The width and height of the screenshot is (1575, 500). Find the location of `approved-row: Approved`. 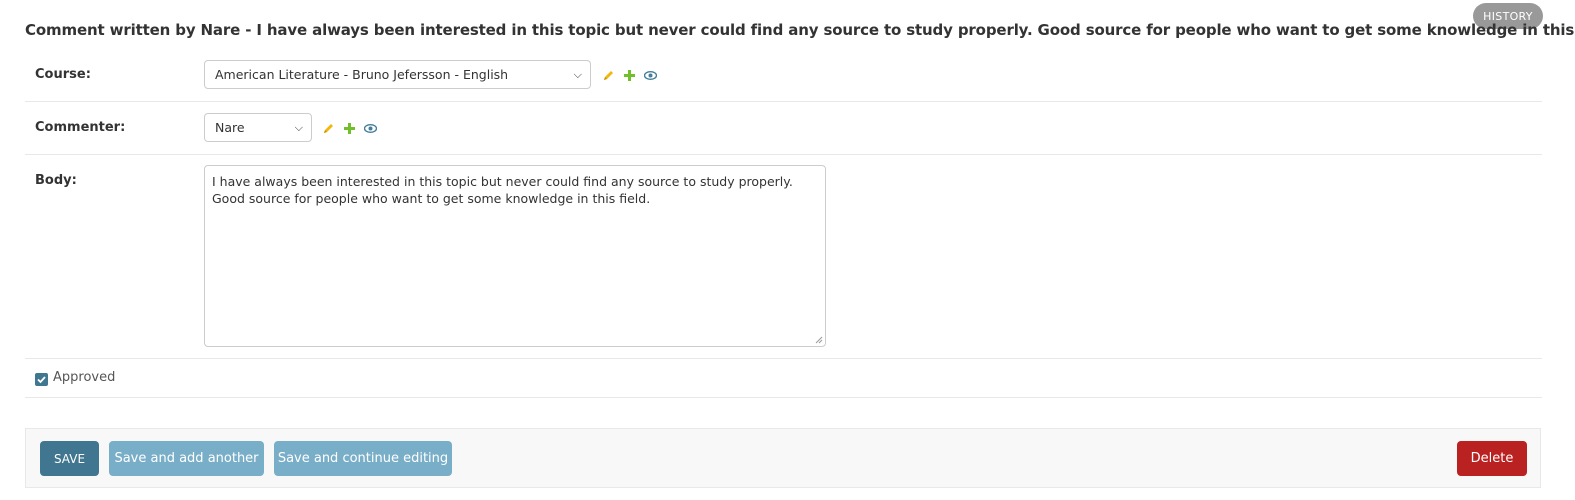

approved-row: Approved is located at coordinates (783, 378).